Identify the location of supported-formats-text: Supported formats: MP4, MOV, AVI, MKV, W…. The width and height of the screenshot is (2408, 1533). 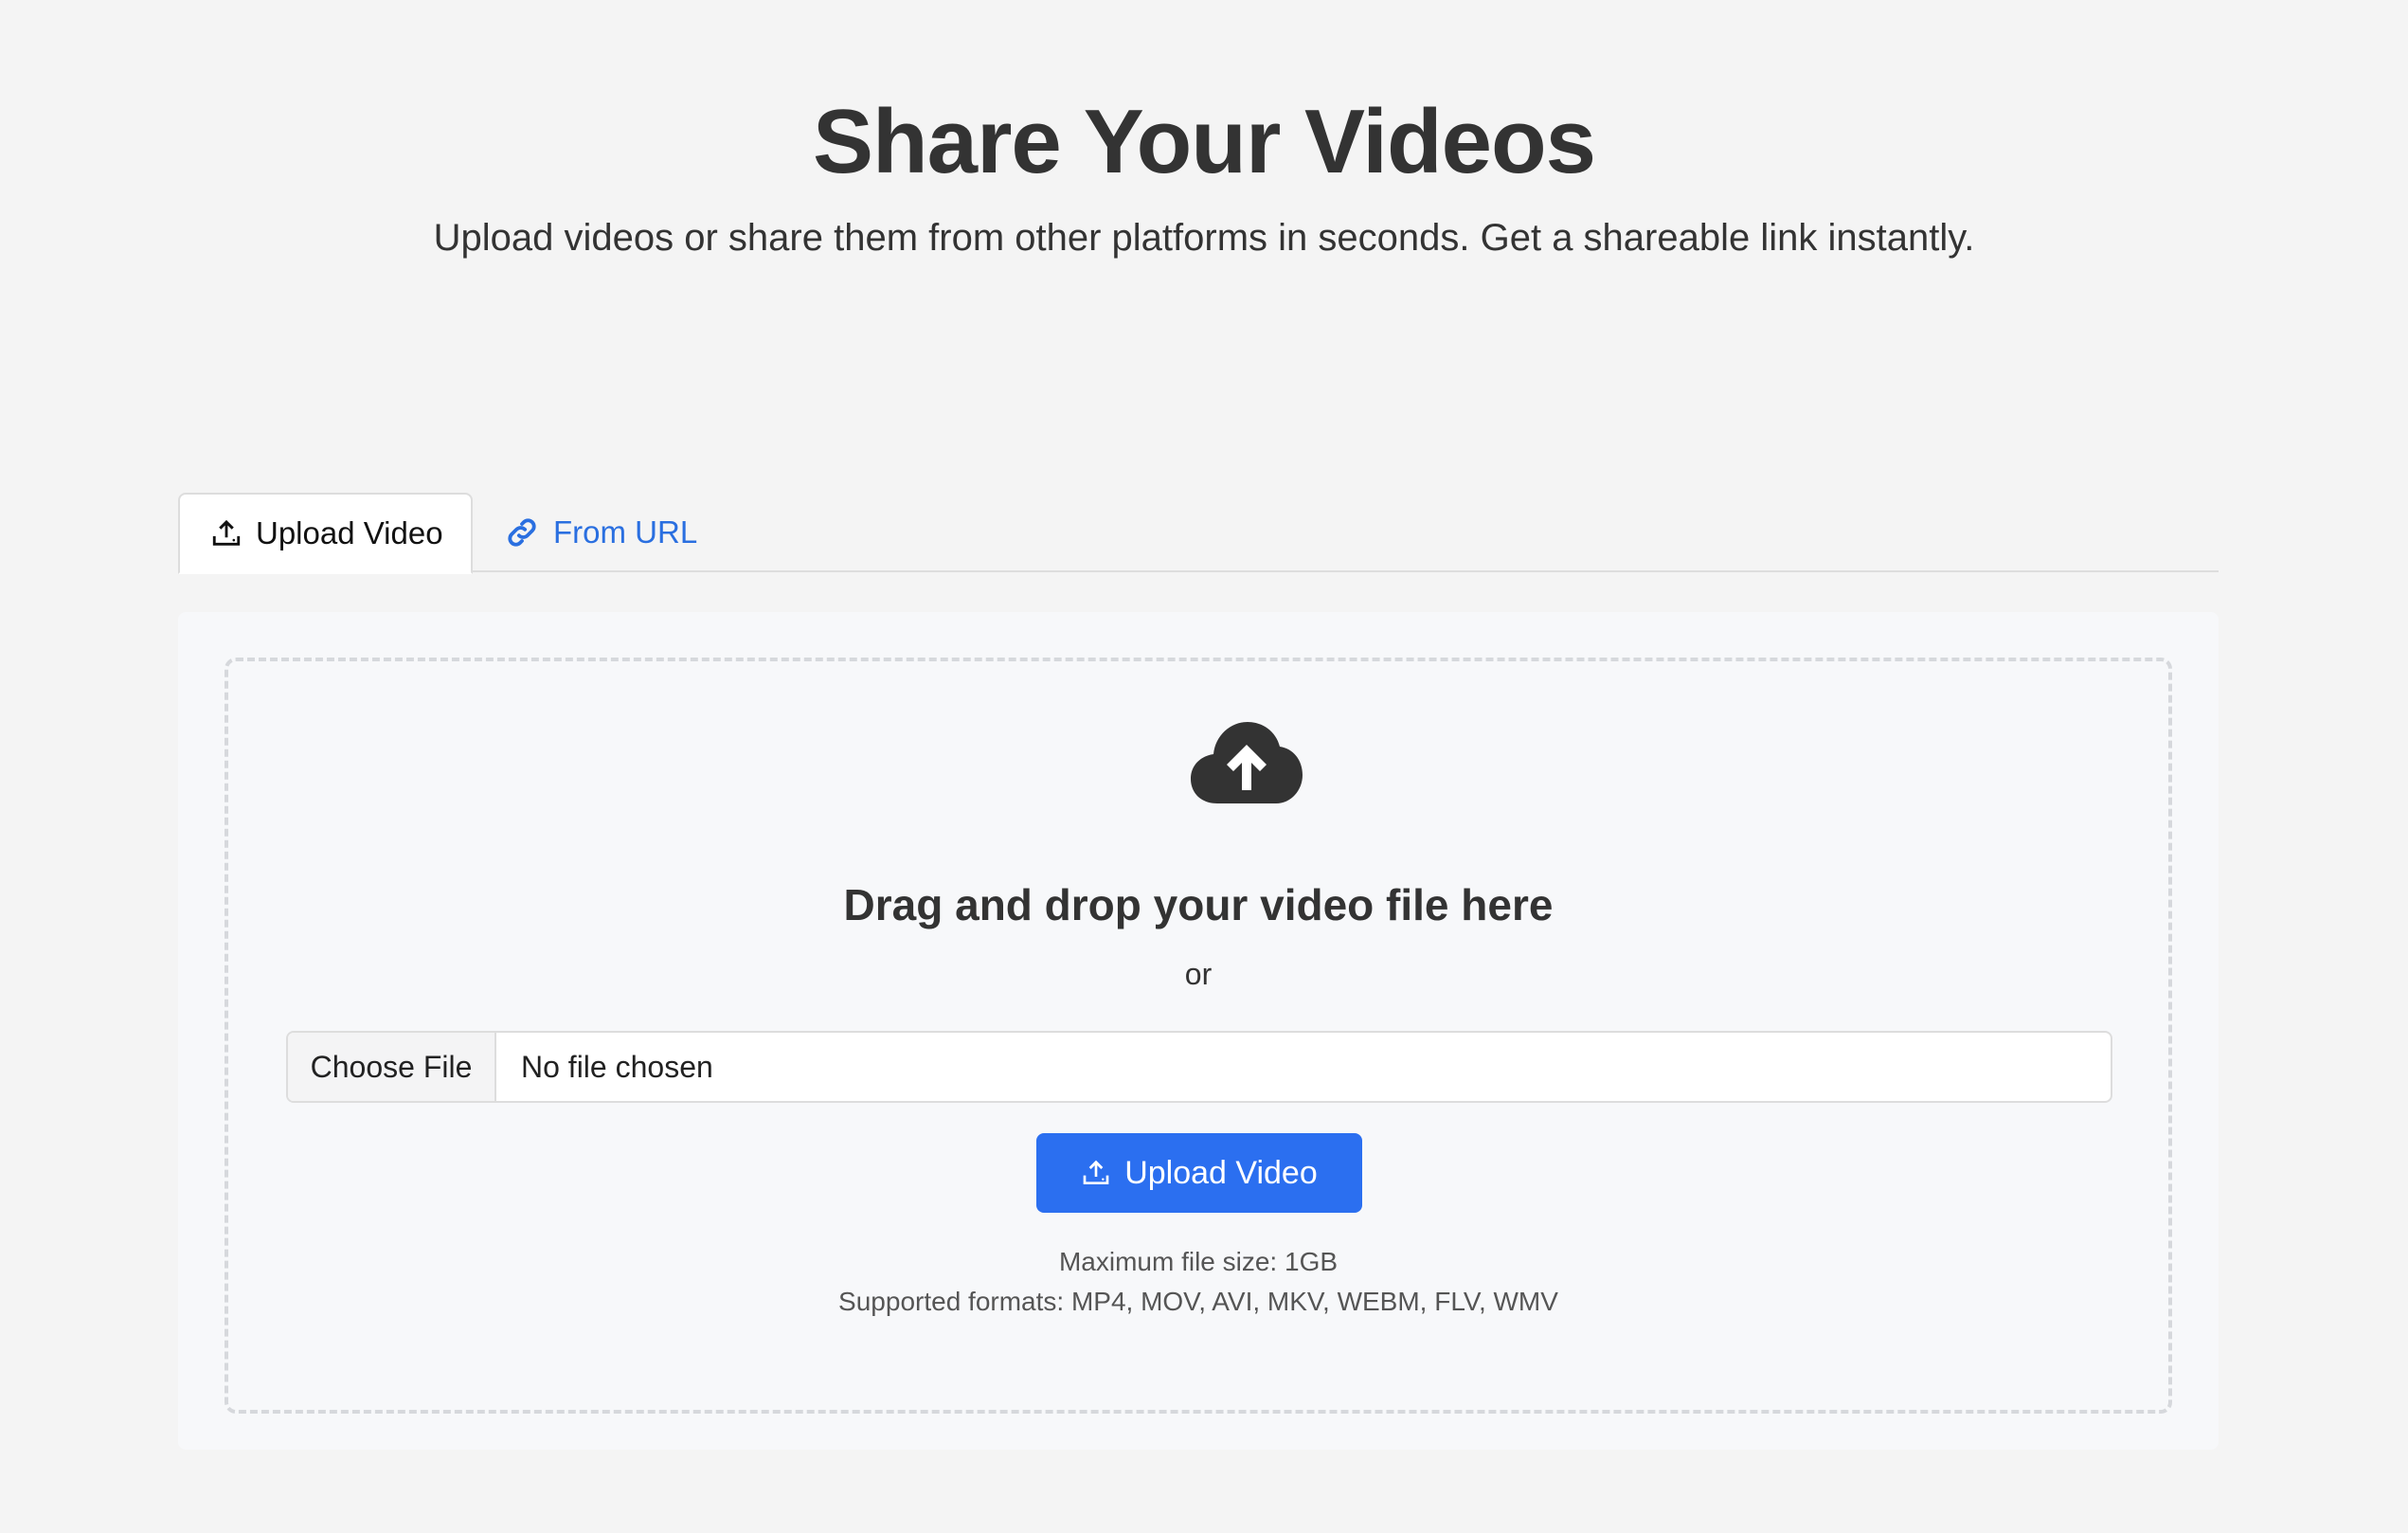
(1198, 1301).